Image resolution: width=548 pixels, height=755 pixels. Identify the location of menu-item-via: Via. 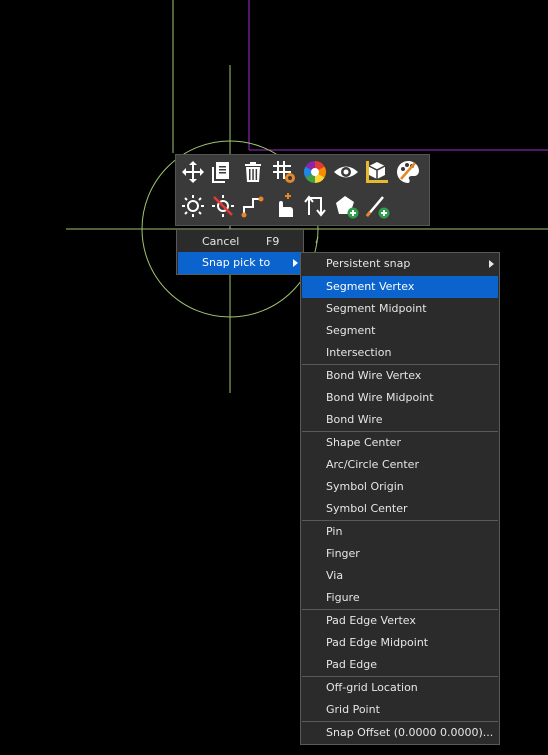
(400, 576).